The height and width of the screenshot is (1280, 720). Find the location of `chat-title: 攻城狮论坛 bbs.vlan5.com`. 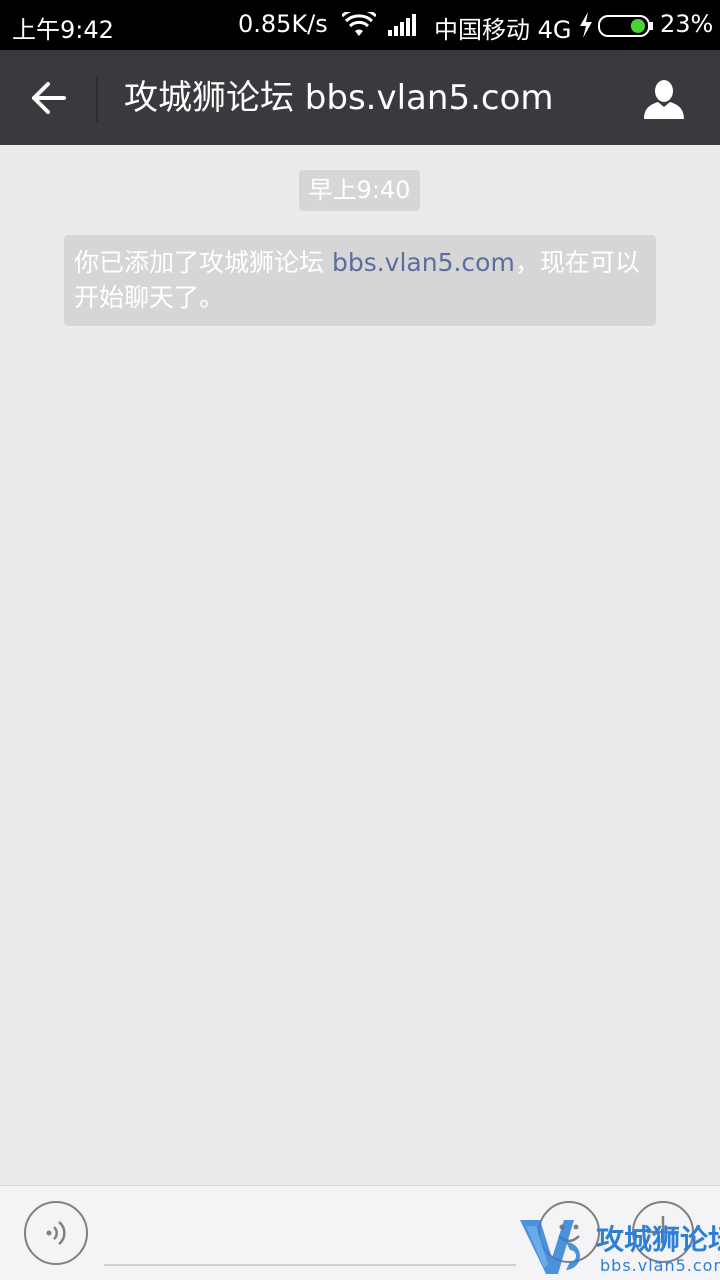

chat-title: 攻城狮论坛 bbs.vlan5.com is located at coordinates (339, 98).